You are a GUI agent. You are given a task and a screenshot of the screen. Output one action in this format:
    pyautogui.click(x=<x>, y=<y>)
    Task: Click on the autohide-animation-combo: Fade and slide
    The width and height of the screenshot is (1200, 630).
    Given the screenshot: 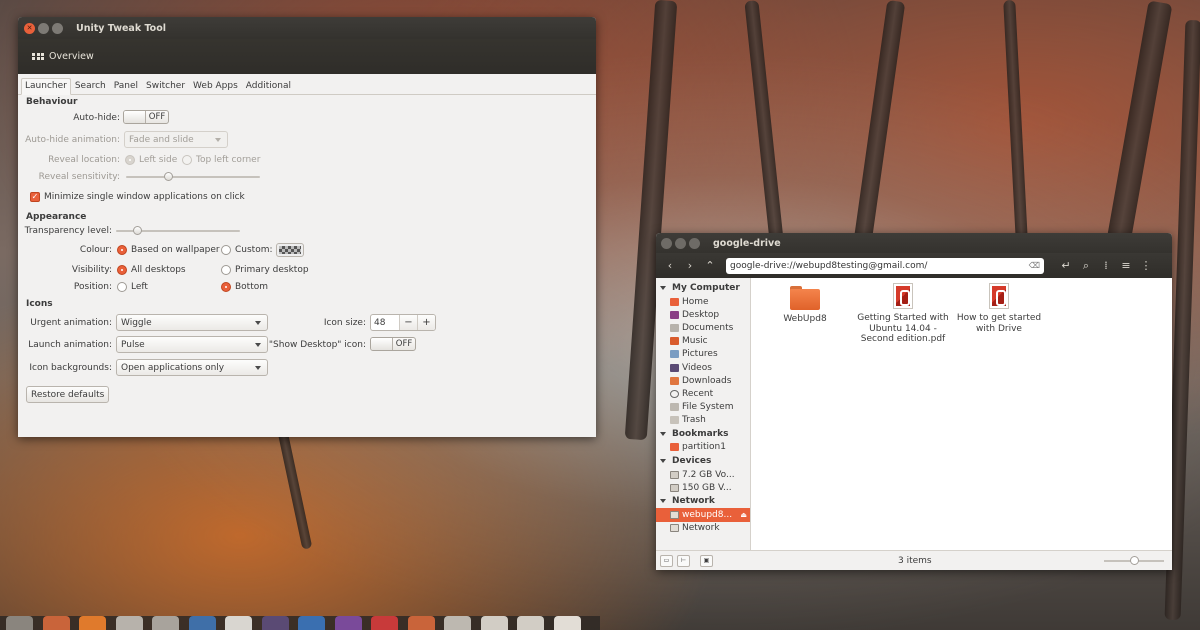 What is the action you would take?
    pyautogui.click(x=176, y=139)
    